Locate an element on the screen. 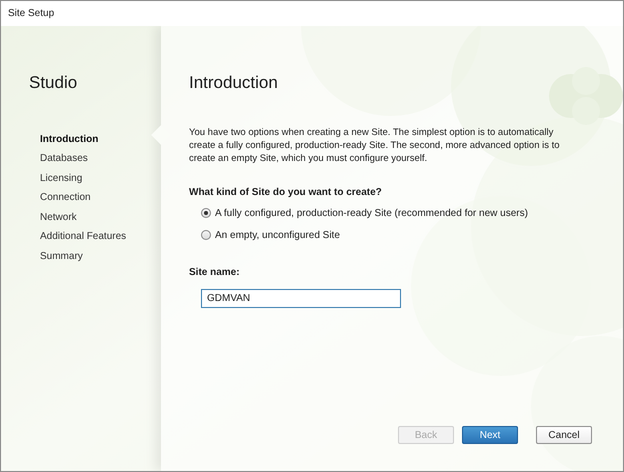  radio-label: A fully configured, production-ready Site (recommended for new users) is located at coordinates (371, 213).